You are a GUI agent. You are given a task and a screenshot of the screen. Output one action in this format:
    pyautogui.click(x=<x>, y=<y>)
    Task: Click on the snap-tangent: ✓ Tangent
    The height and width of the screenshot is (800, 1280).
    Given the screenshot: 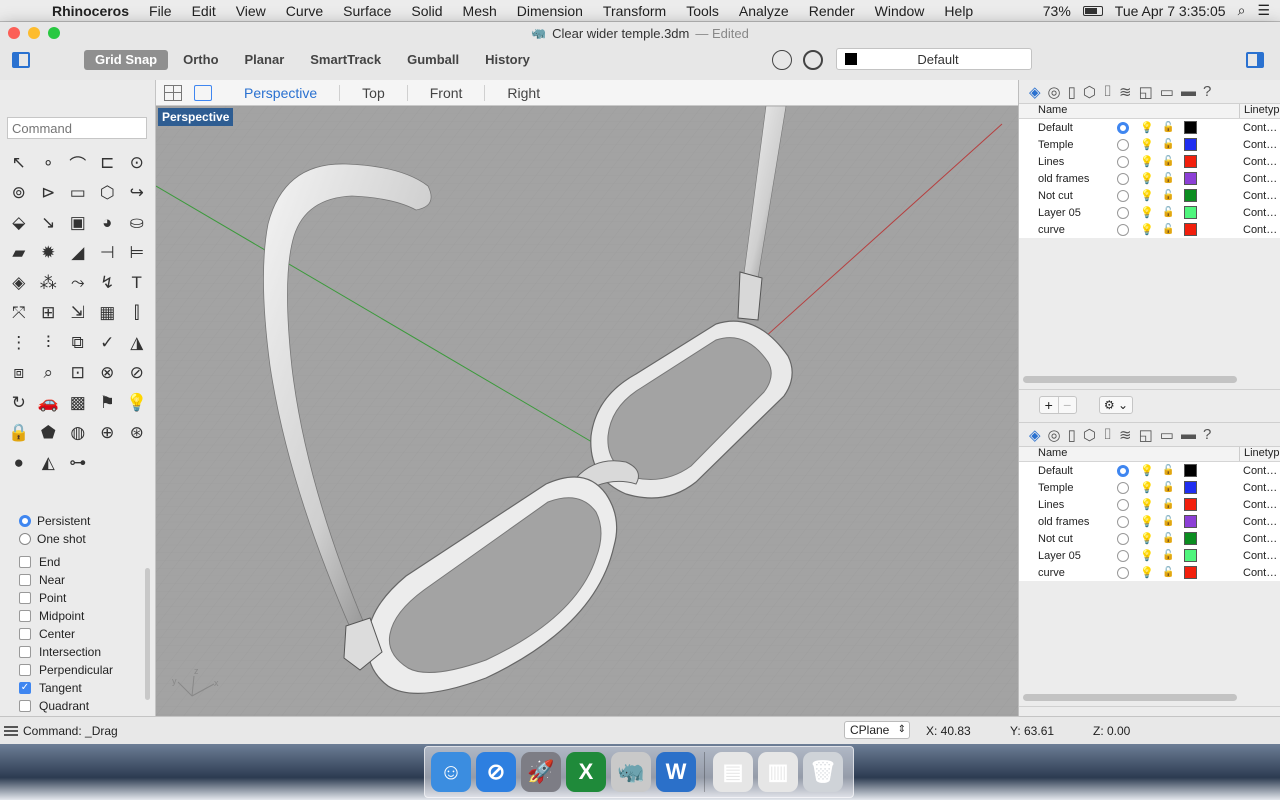 What is the action you would take?
    pyautogui.click(x=78, y=688)
    